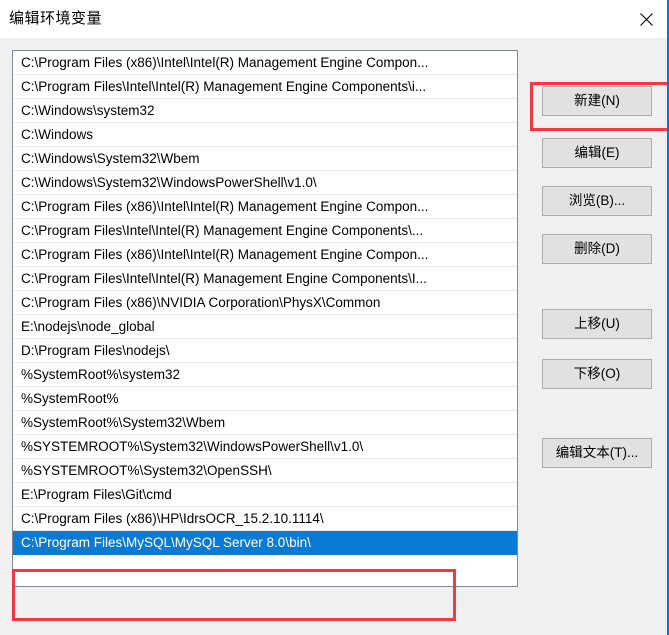 Image resolution: width=669 pixels, height=635 pixels. I want to click on window-title: 编辑环境变量, so click(56, 18).